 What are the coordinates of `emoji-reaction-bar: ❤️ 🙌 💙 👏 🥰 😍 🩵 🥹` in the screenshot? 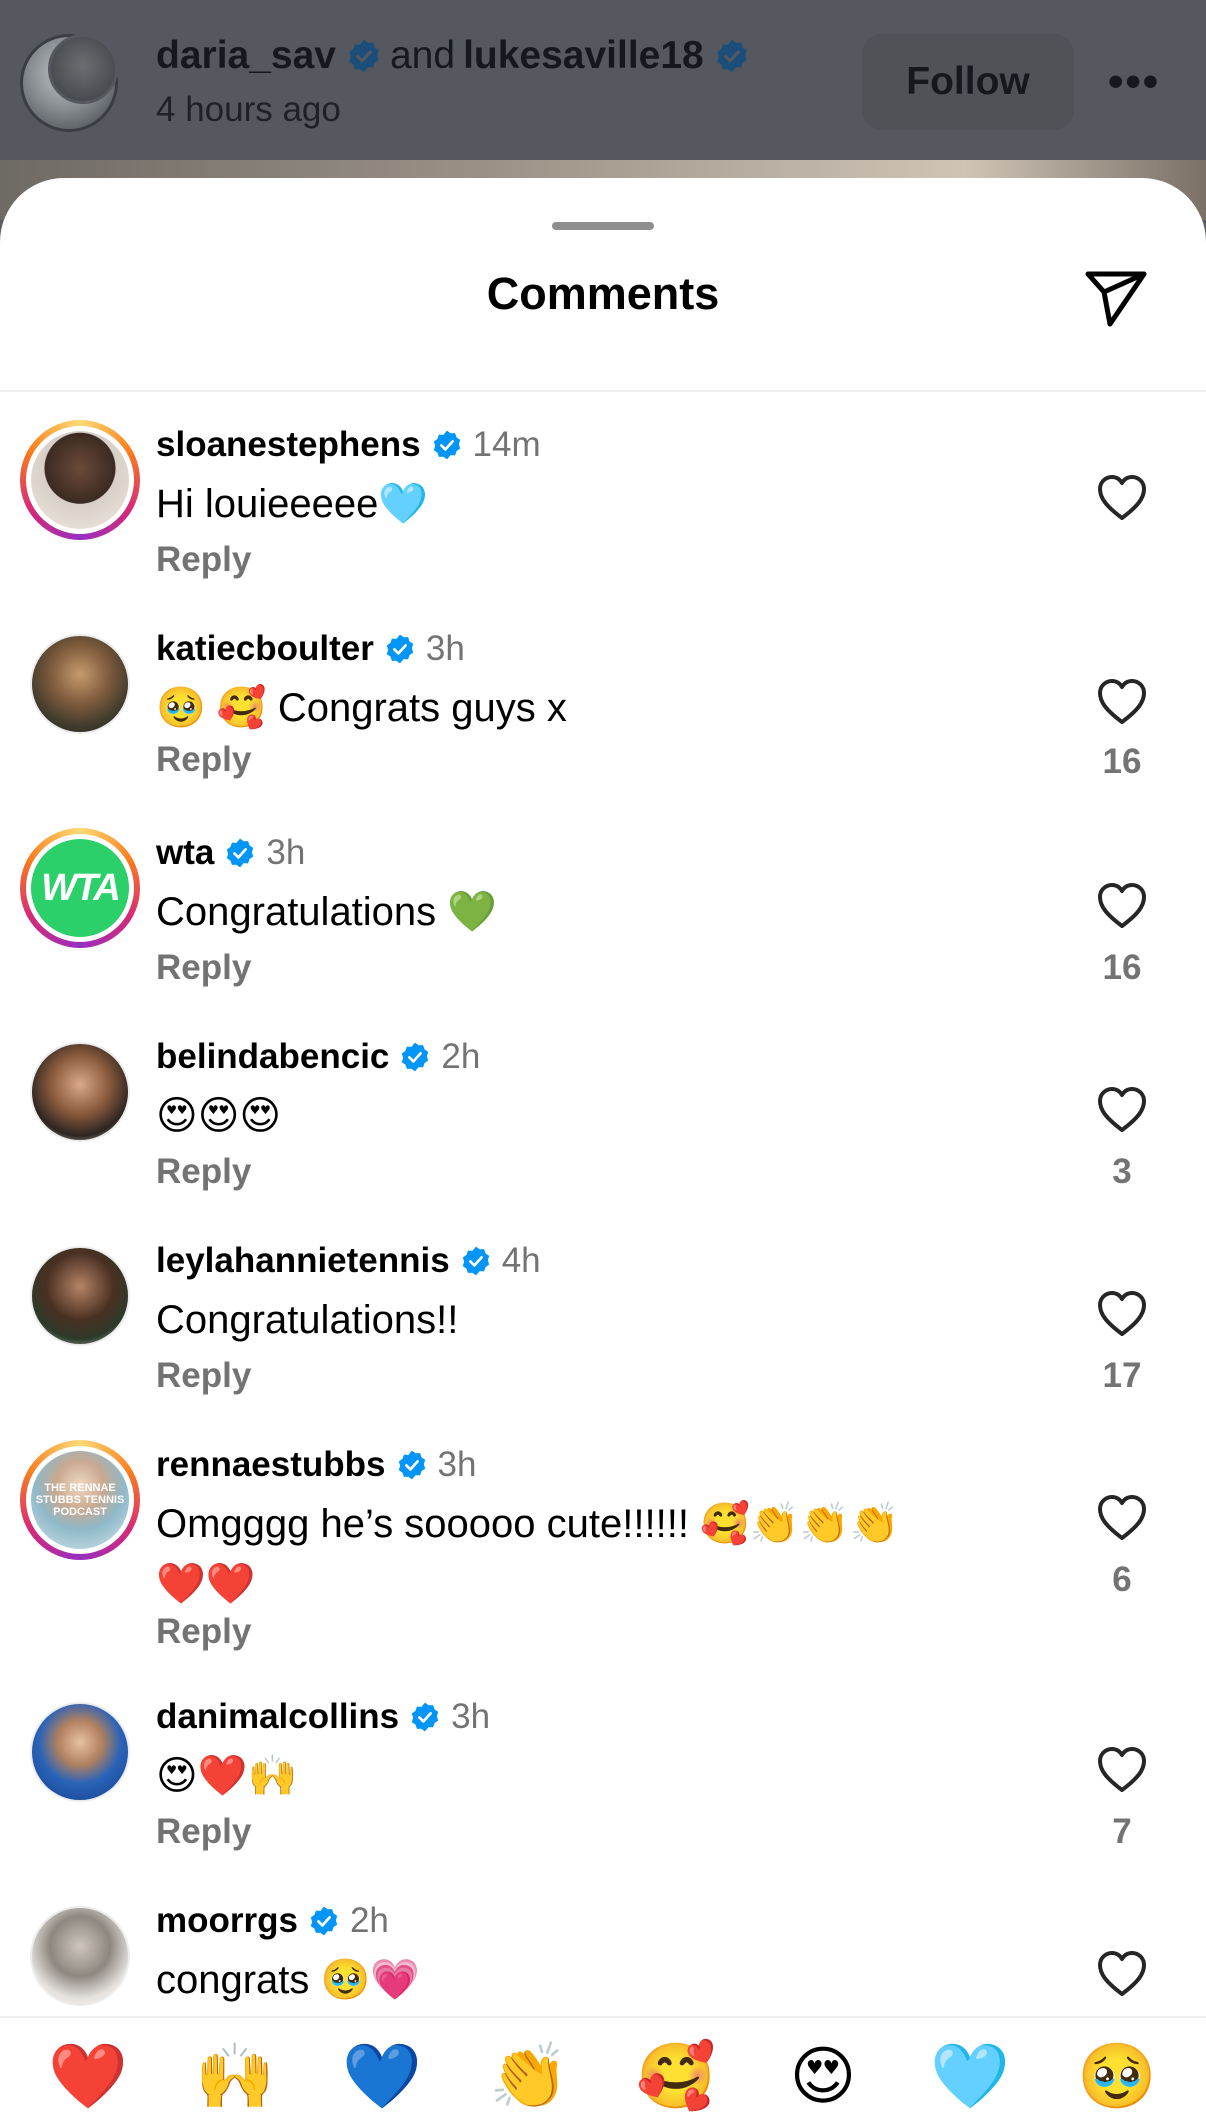 It's located at (603, 2070).